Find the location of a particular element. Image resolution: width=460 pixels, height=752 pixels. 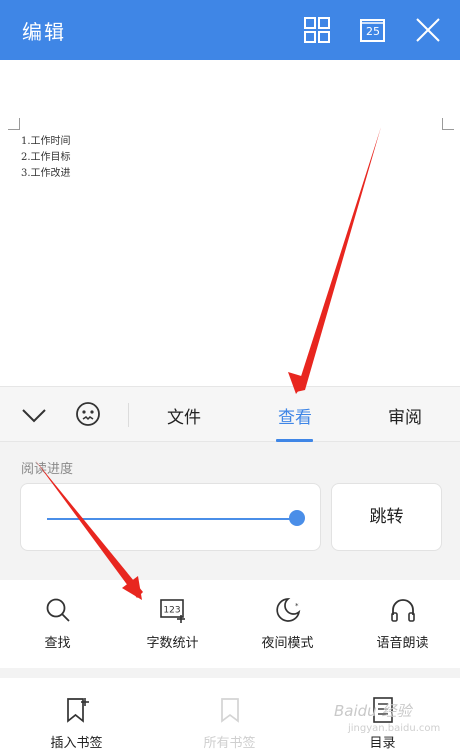

word-count-tool: 123 字数统计 is located at coordinates (172, 624).